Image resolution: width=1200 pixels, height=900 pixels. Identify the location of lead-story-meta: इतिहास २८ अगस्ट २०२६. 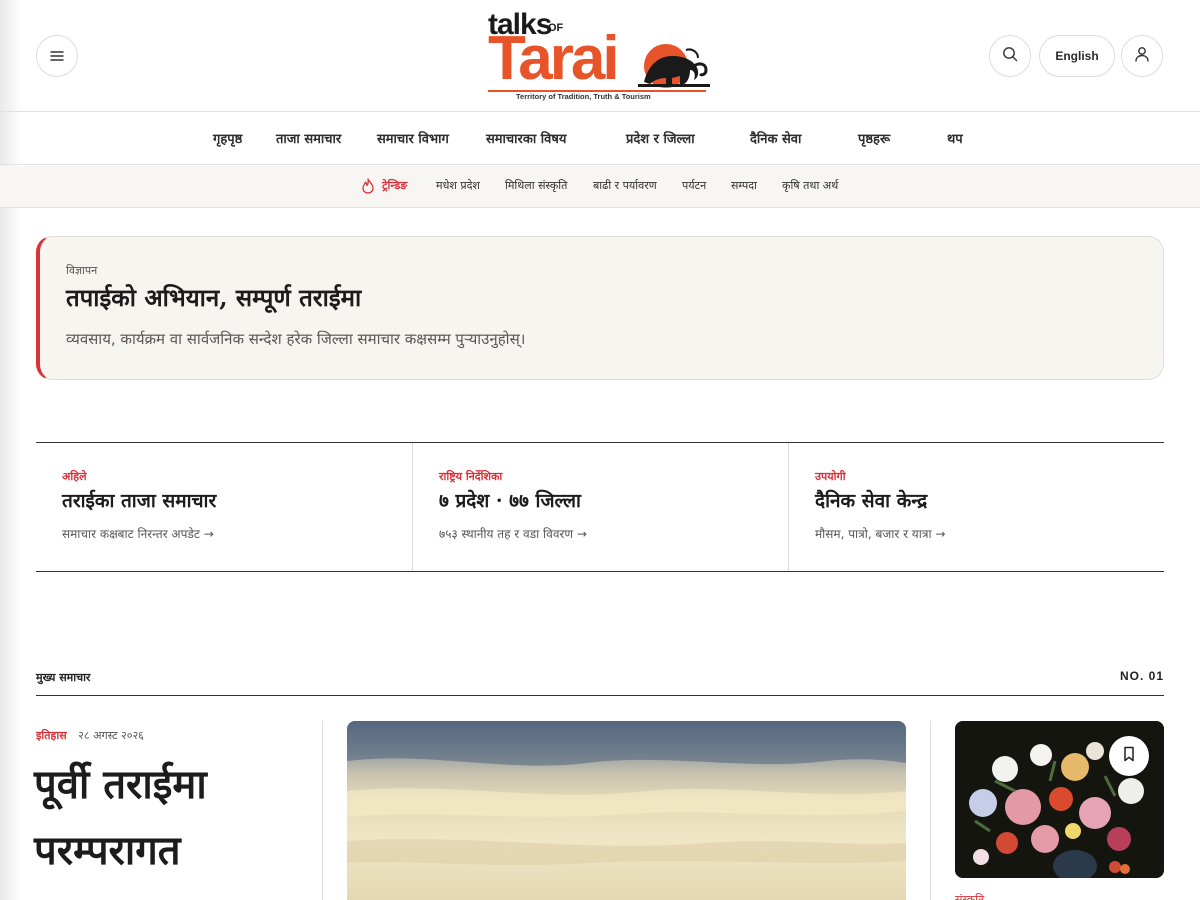
(90, 735).